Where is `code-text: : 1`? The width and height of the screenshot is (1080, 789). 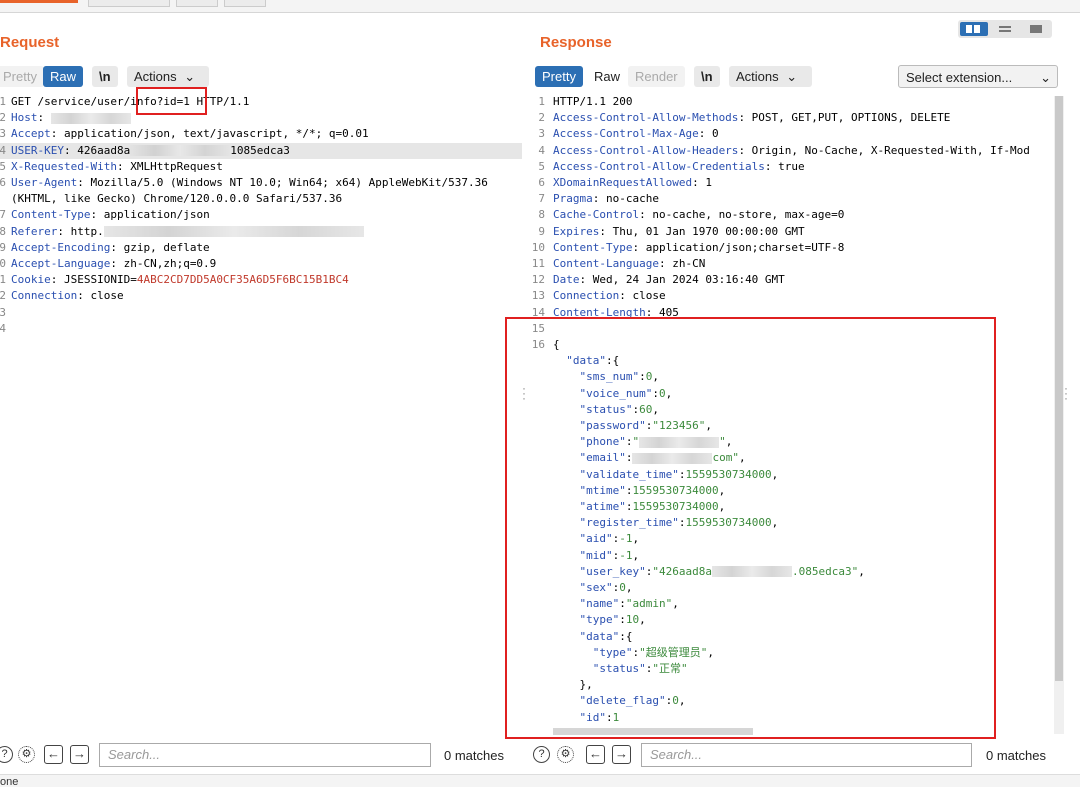
code-text: : 1 is located at coordinates (702, 182).